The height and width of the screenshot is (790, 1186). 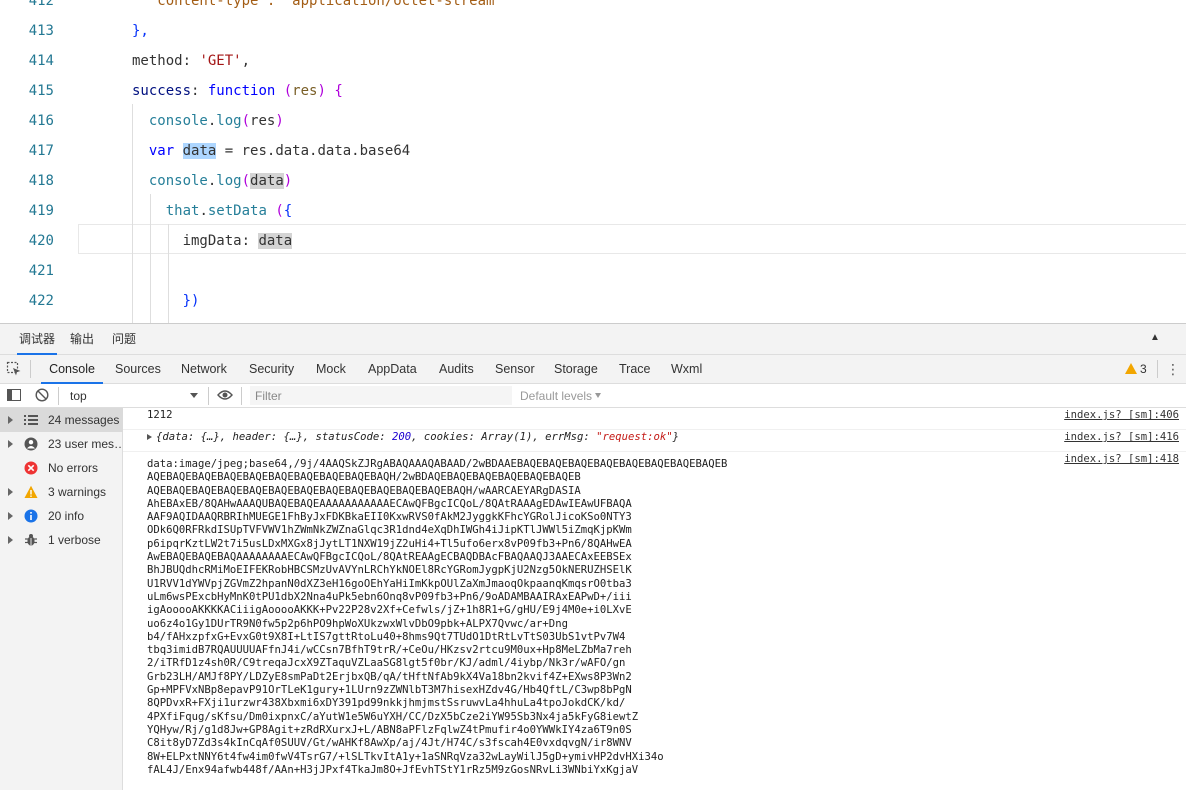 What do you see at coordinates (288, 211) in the screenshot?
I see `code-token: {` at bounding box center [288, 211].